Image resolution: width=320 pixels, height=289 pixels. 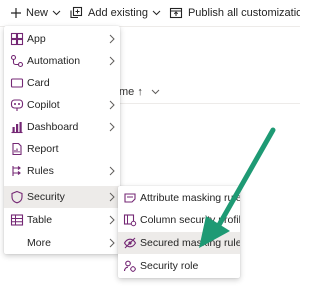 I want to click on menu-item-label: Report, so click(x=43, y=149).